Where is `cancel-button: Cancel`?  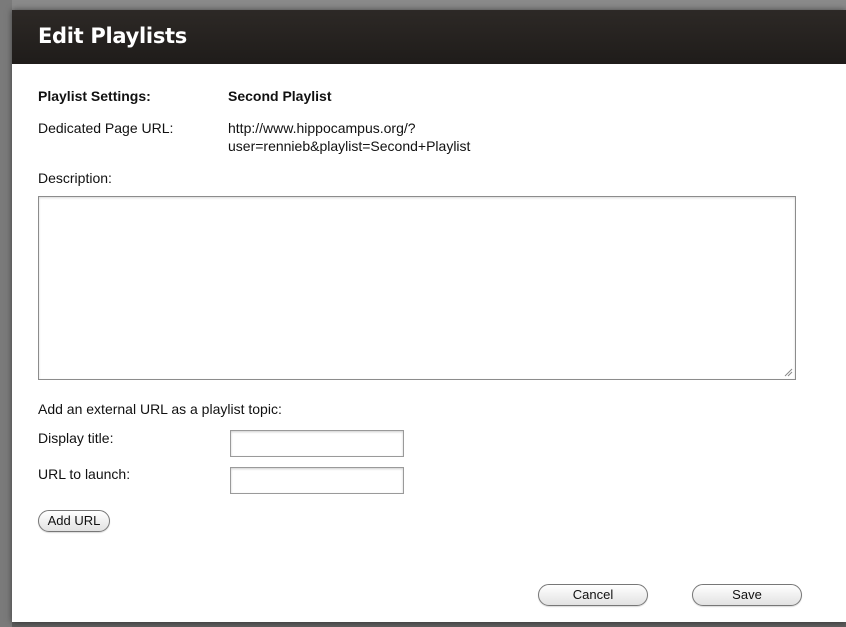 cancel-button: Cancel is located at coordinates (593, 595).